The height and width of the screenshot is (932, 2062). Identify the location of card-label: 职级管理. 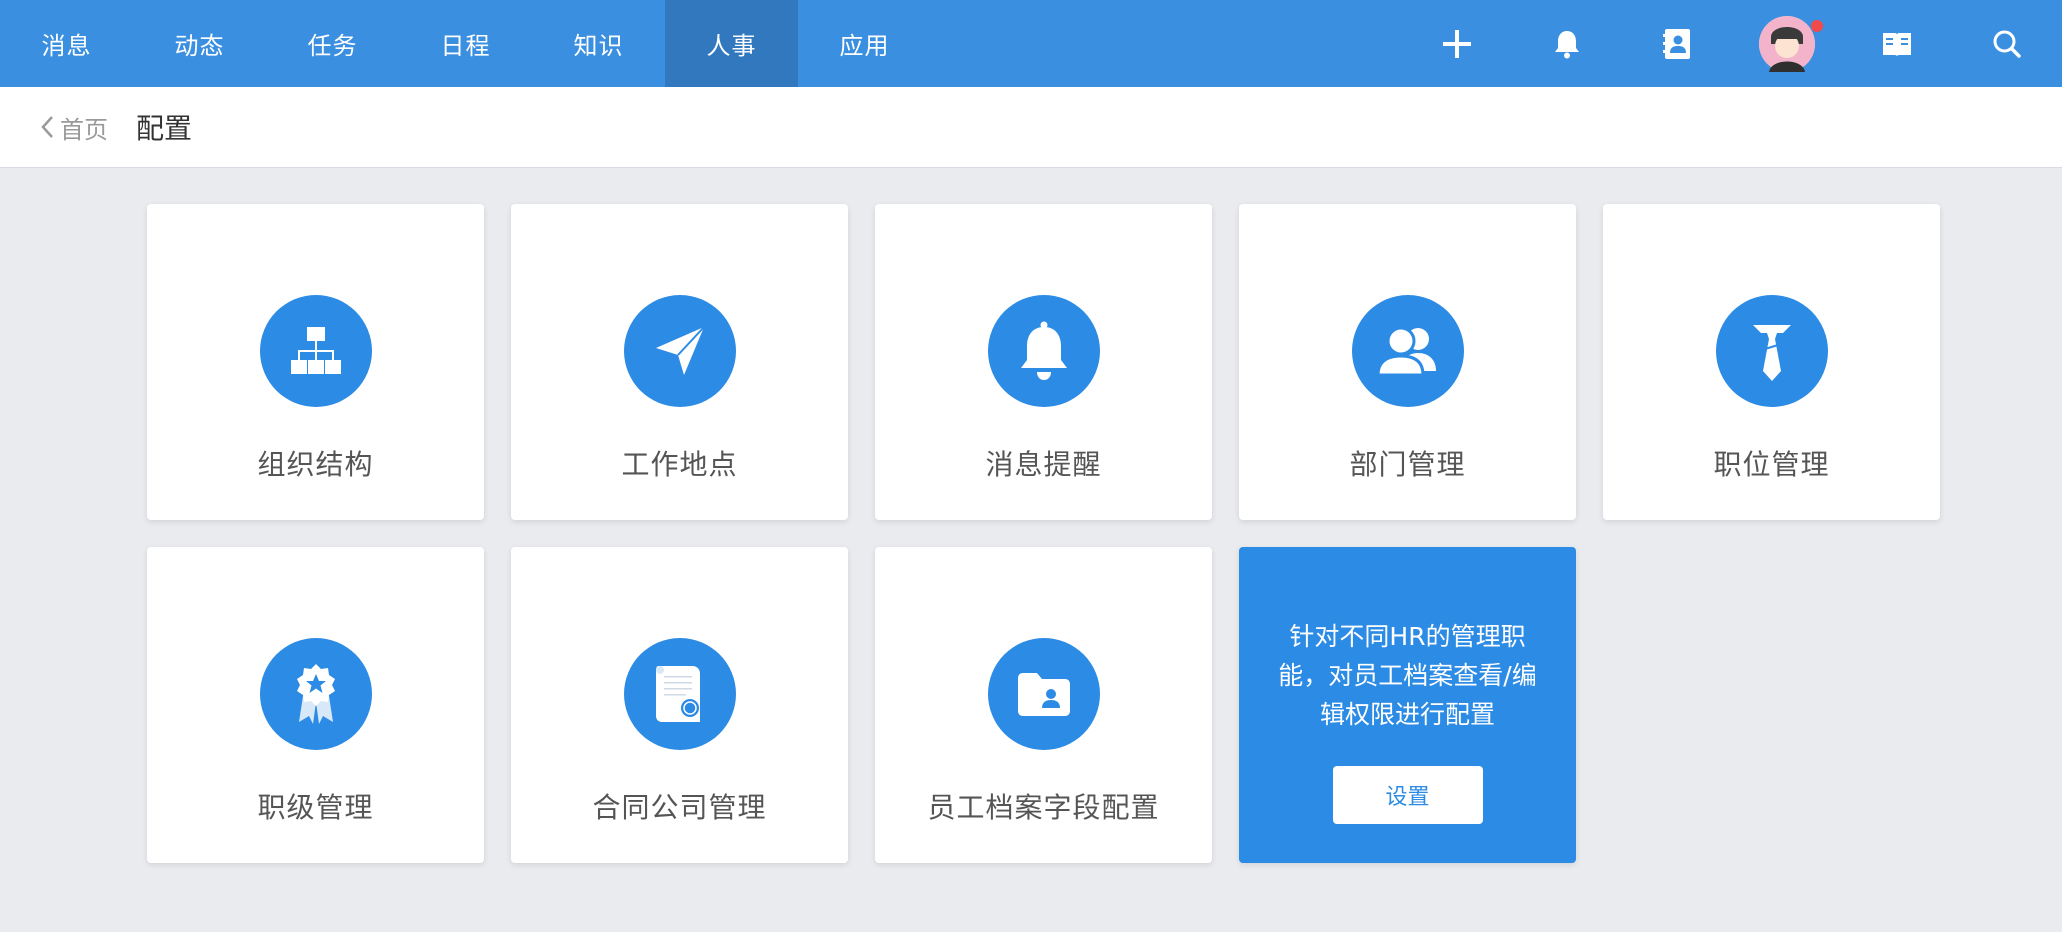
(315, 807).